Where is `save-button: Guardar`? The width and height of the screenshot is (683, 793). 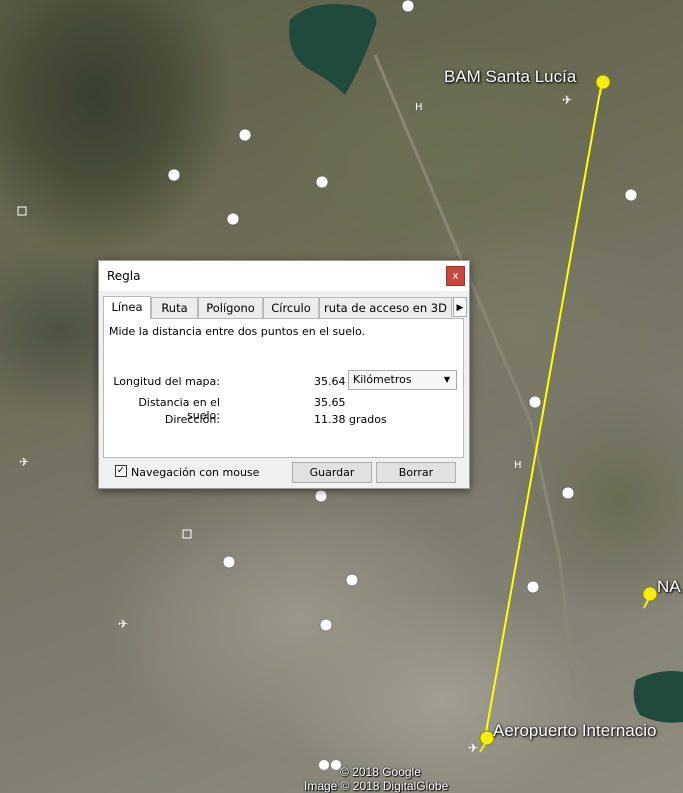
save-button: Guardar is located at coordinates (332, 472).